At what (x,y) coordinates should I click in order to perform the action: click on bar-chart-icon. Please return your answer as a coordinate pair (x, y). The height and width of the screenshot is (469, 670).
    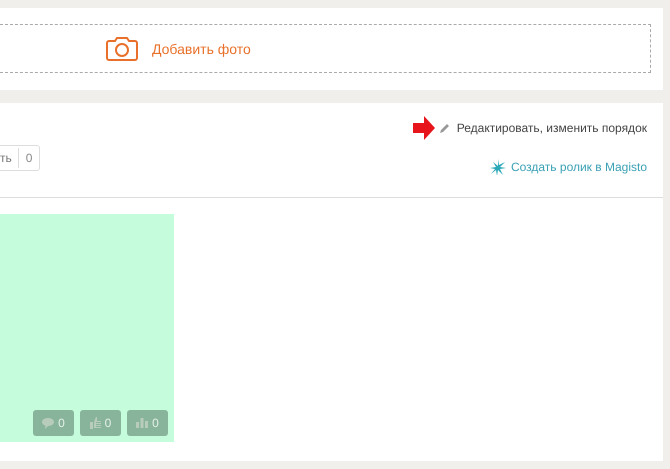
    Looking at the image, I should click on (142, 423).